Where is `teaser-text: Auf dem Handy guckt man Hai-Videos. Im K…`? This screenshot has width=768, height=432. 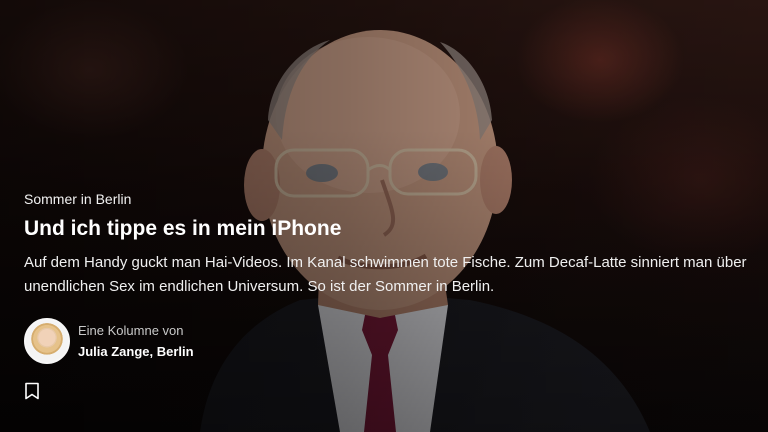 teaser-text: Auf dem Handy guckt man Hai-Videos. Im K… is located at coordinates (385, 274).